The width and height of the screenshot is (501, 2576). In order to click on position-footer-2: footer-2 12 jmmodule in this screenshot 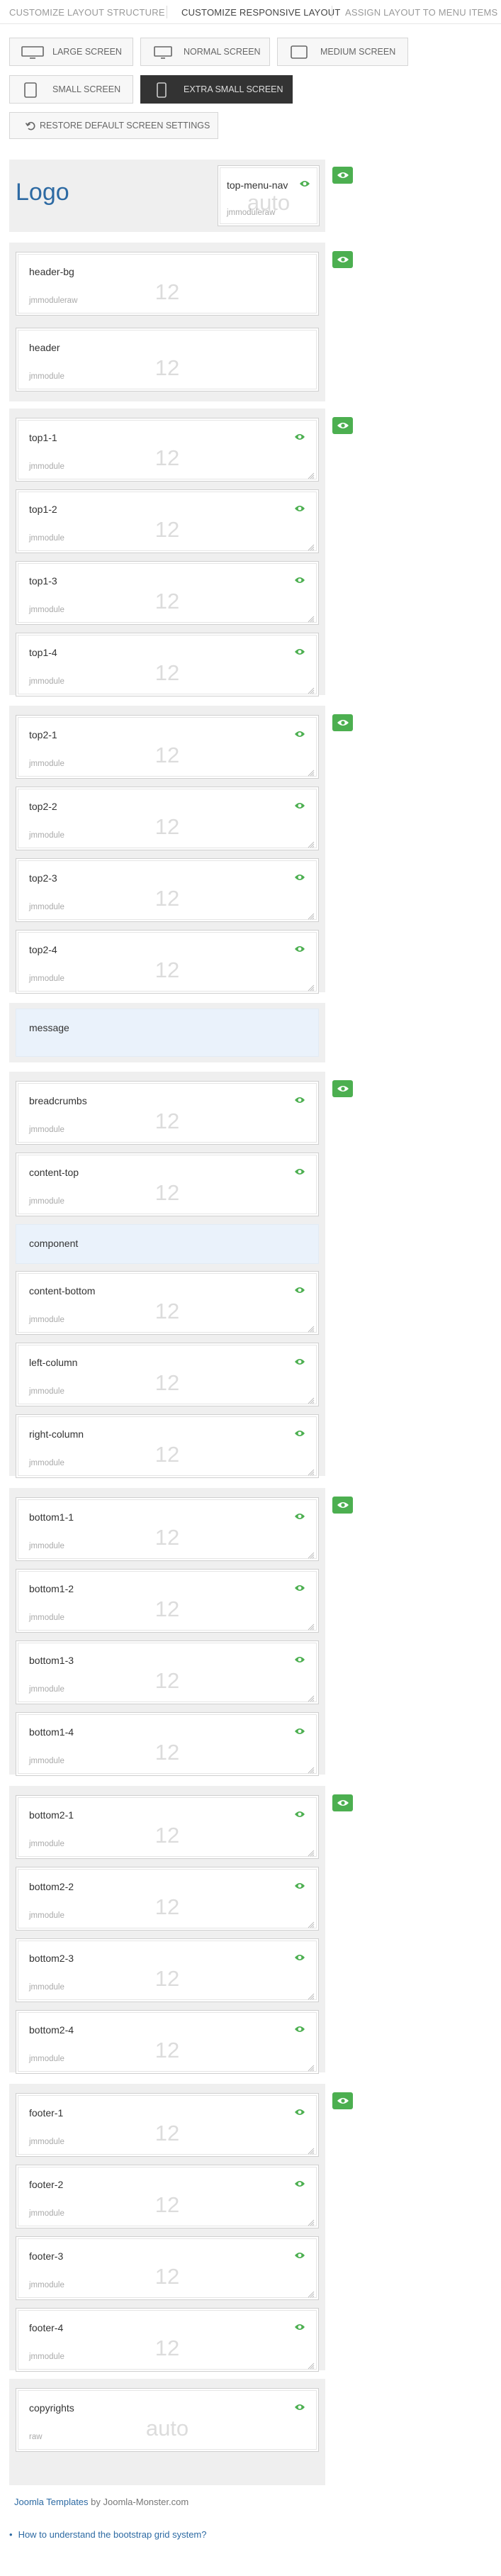, I will do `click(168, 2196)`.